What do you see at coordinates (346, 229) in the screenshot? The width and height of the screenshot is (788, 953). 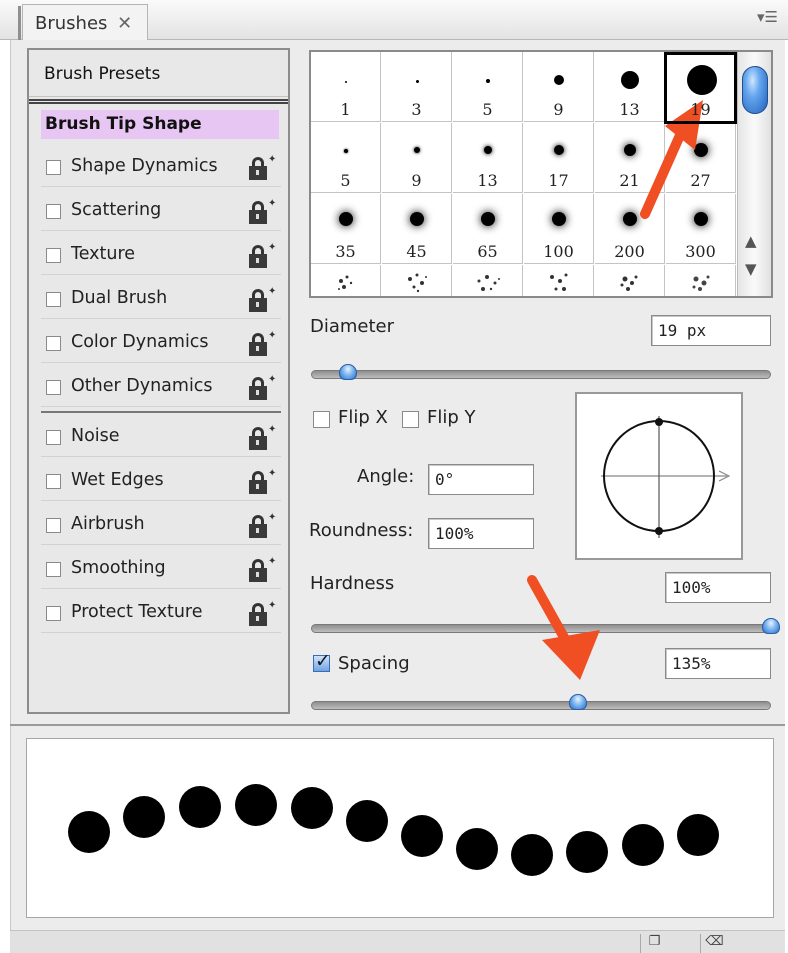 I see `brush-tip-cell: 35` at bounding box center [346, 229].